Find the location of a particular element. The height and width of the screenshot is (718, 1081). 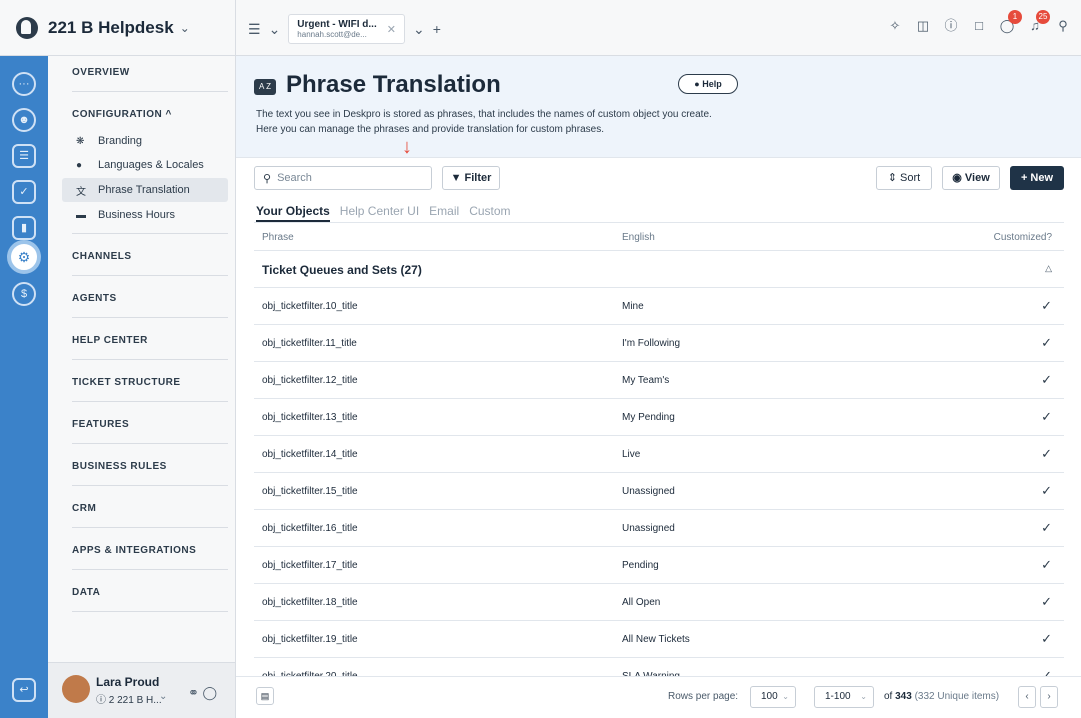

table-row: obj_ticketfilter.13_title My Pending ✓ is located at coordinates (659, 417).